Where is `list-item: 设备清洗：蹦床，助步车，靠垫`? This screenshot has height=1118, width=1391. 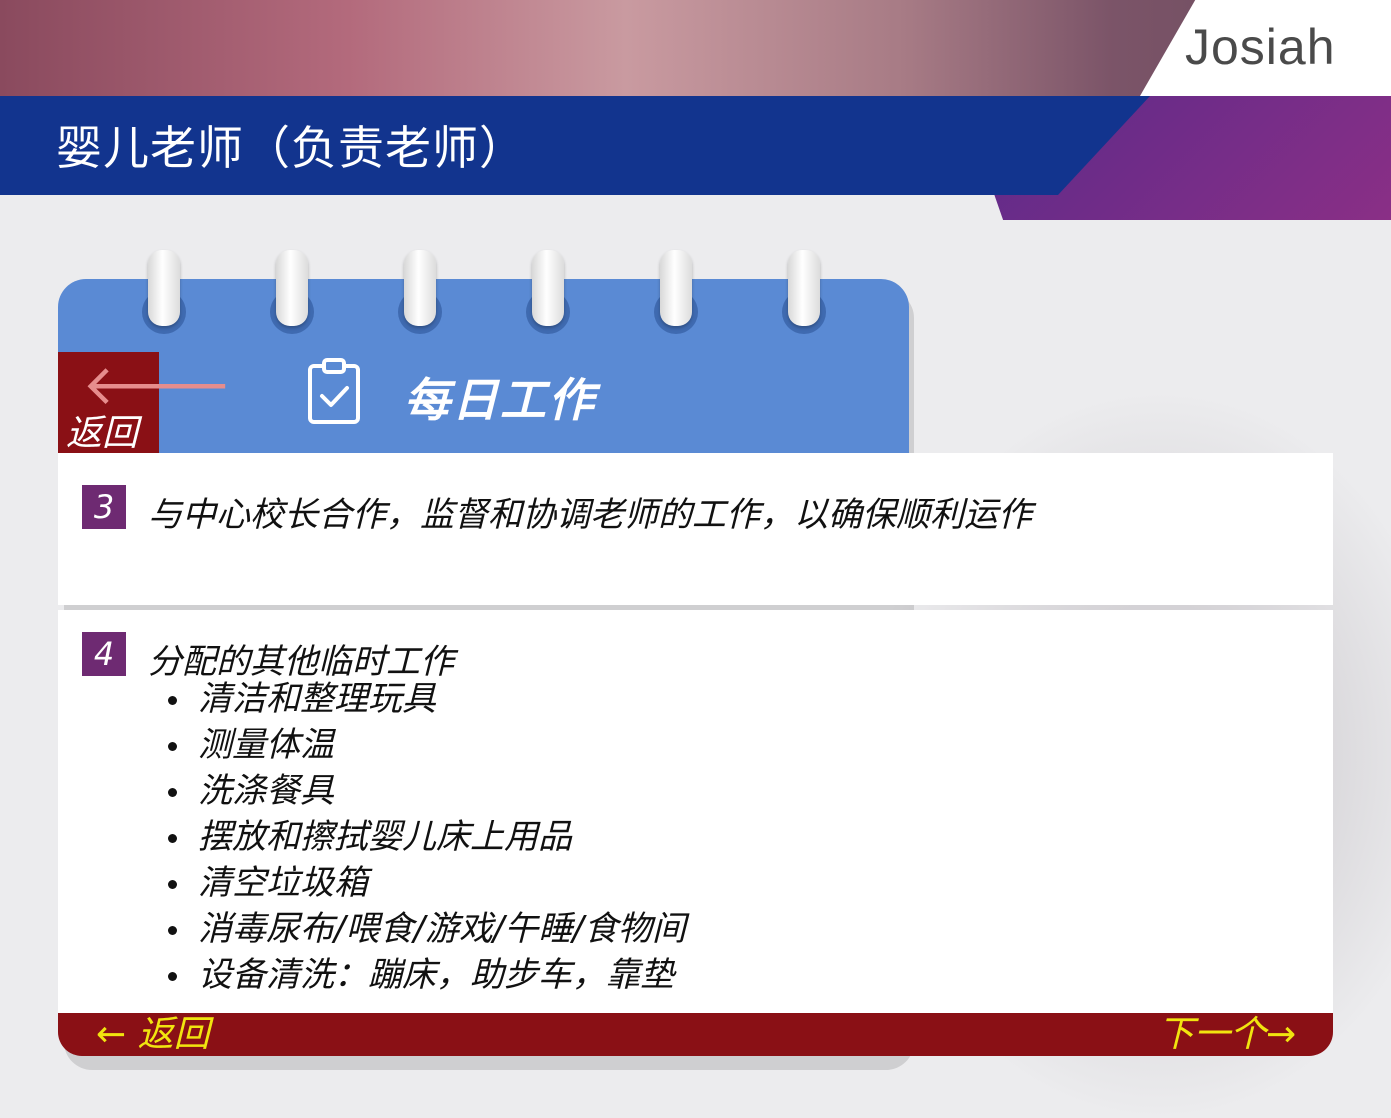
list-item: 设备清洗：蹦床，助步车，靠垫 is located at coordinates (423, 975).